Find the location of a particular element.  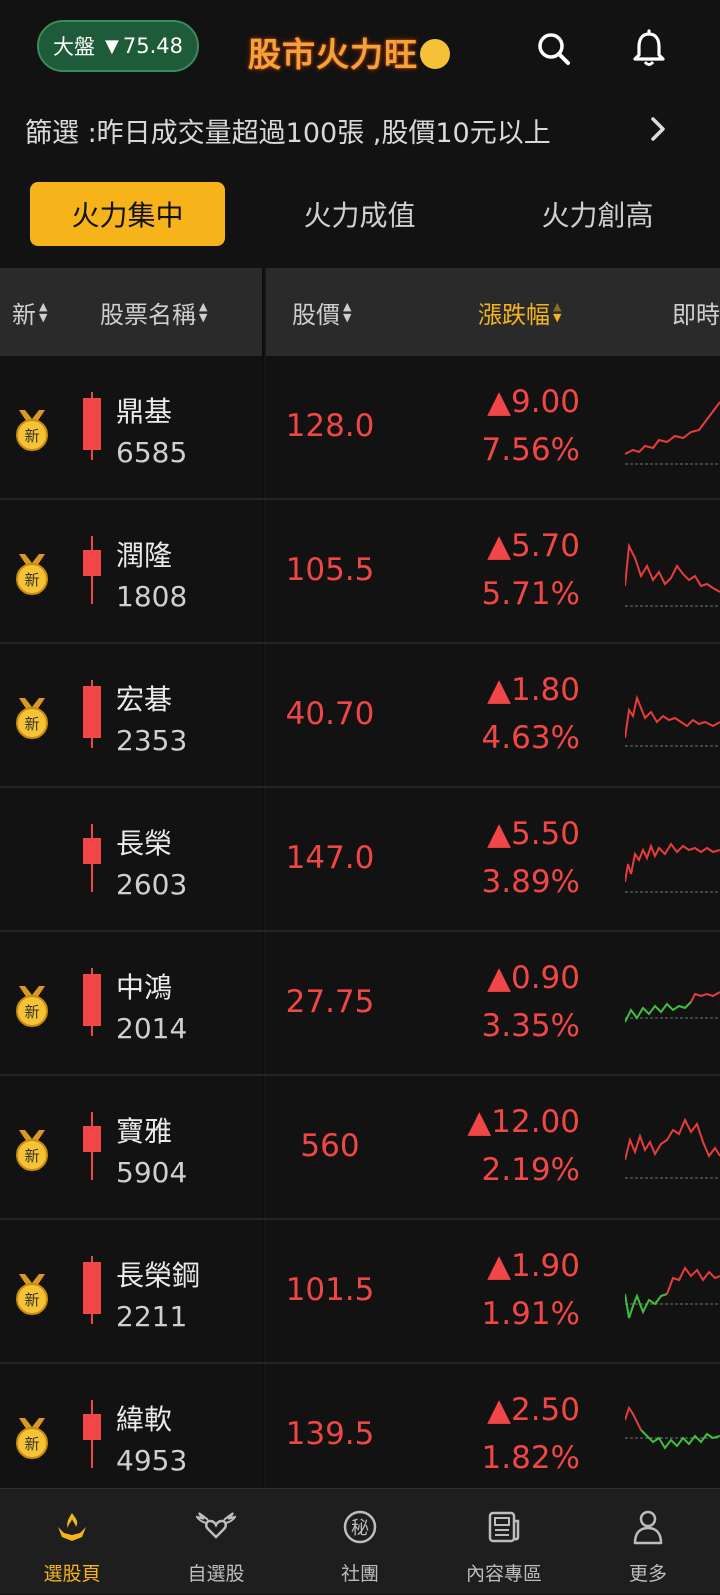

price-change-percent: 3.89% is located at coordinates (530, 882).